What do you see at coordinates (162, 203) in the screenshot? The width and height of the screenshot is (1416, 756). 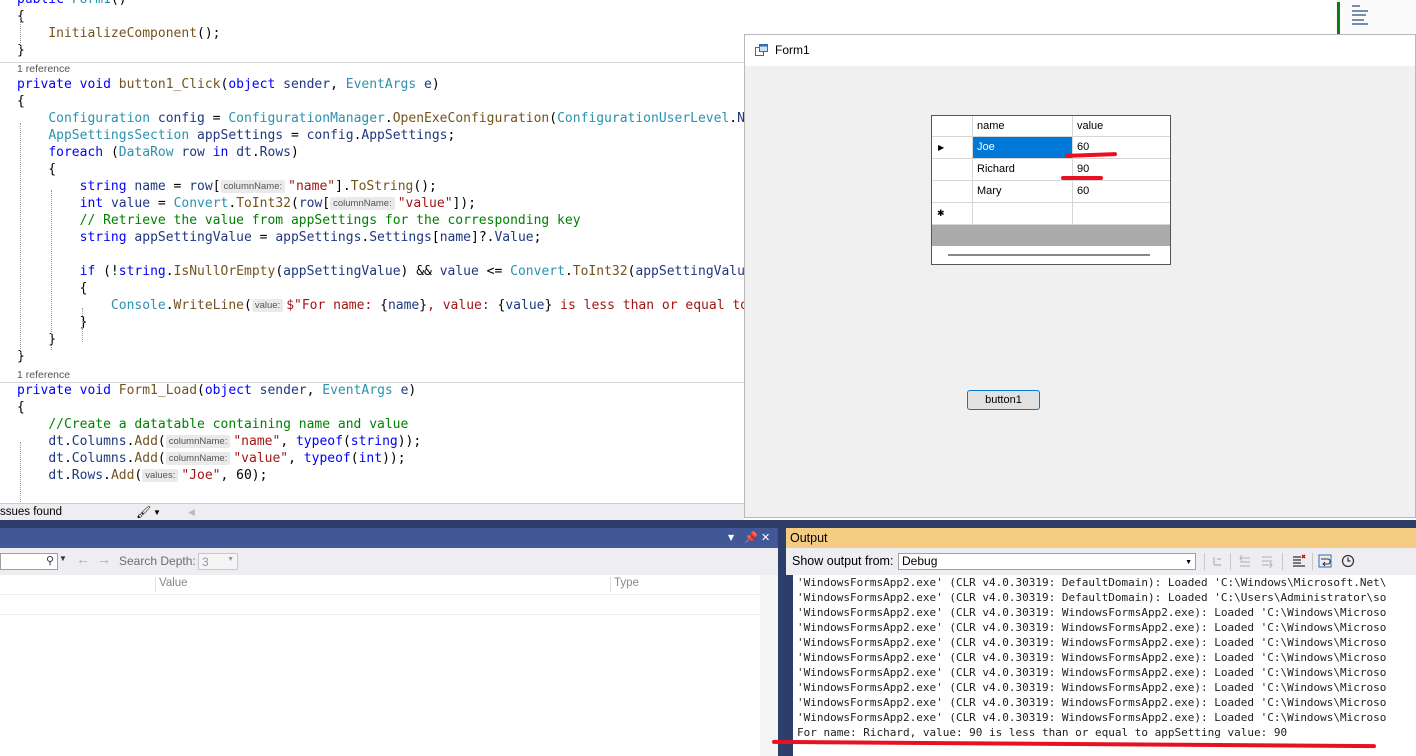 I see `code-token: =` at bounding box center [162, 203].